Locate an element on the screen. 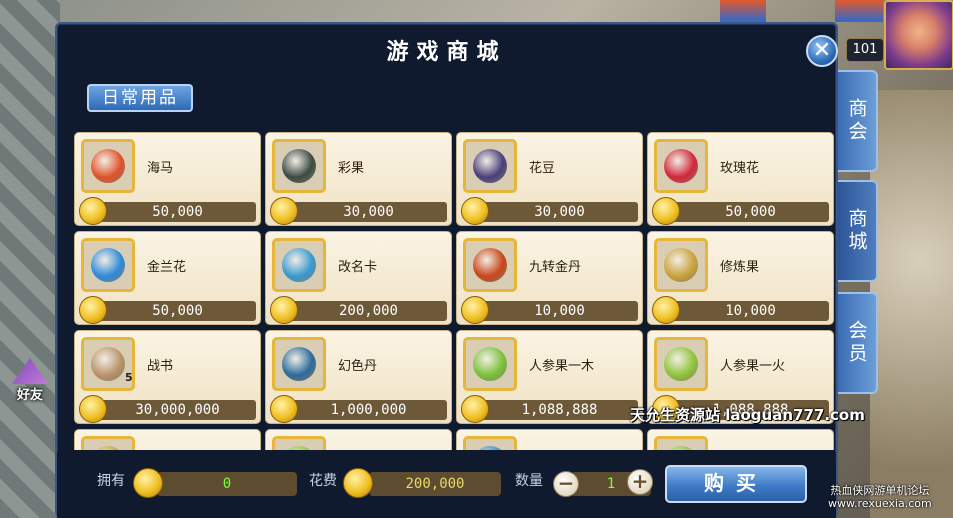 This screenshot has height=518, width=953. item-name: 海马 is located at coordinates (160, 168).